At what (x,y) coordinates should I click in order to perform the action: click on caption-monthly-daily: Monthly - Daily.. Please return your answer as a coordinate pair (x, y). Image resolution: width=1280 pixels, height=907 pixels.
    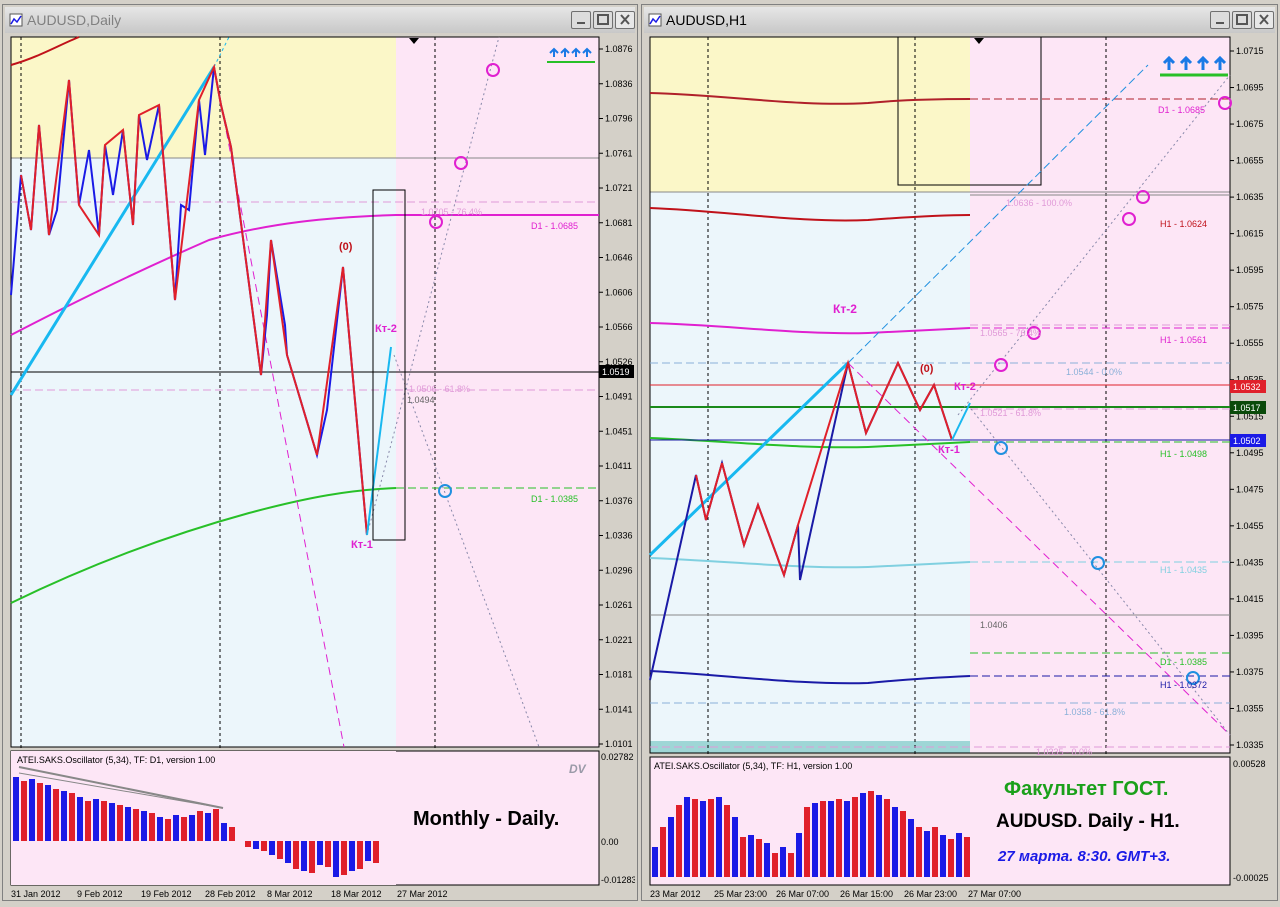
    Looking at the image, I should click on (486, 819).